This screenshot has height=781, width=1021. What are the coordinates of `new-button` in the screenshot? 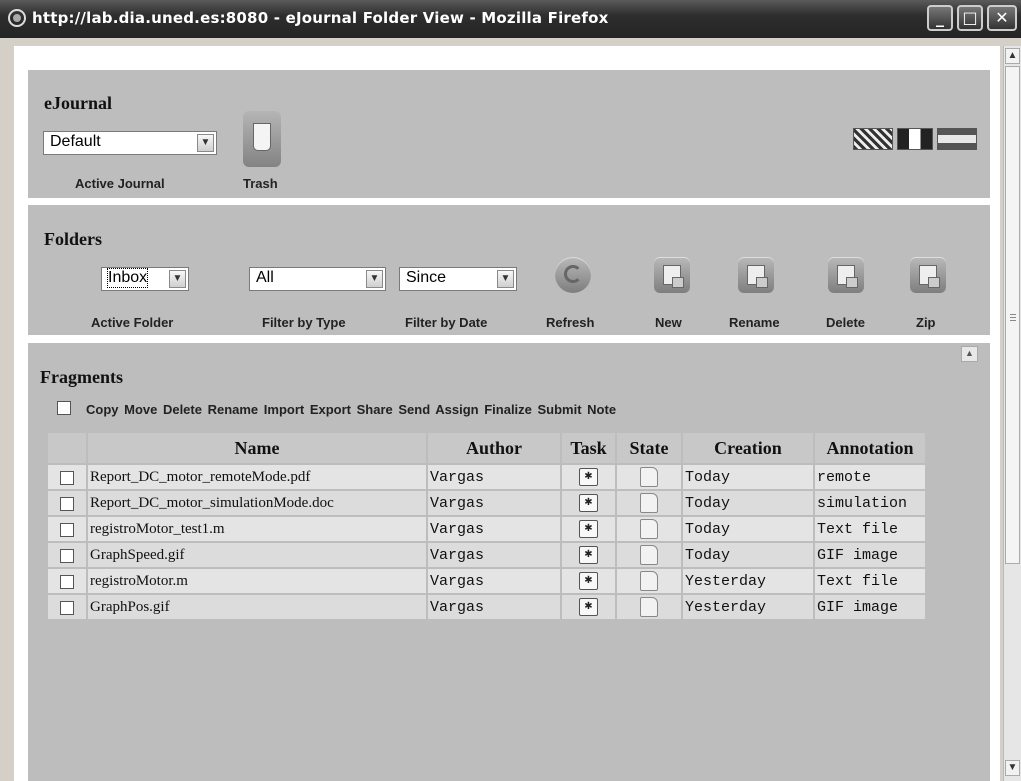 It's located at (672, 275).